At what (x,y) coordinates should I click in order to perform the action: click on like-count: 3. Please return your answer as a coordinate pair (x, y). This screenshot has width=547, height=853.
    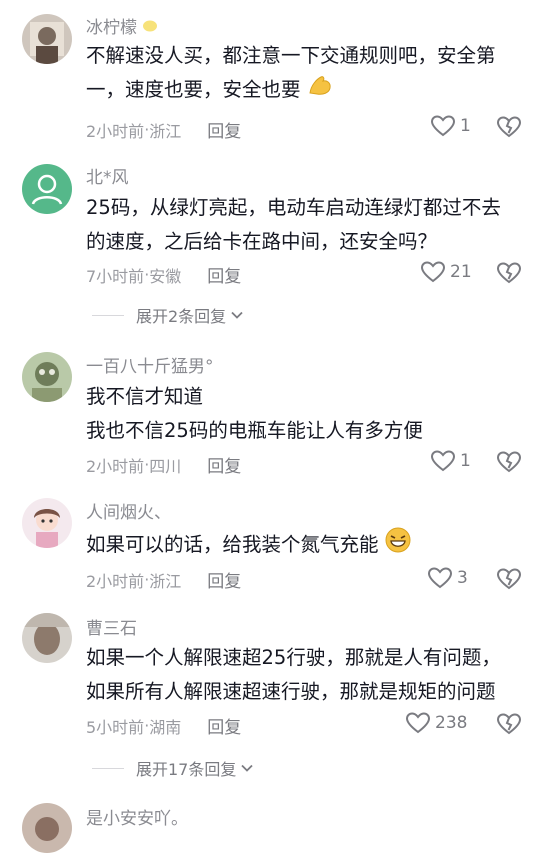
    Looking at the image, I should click on (462, 578).